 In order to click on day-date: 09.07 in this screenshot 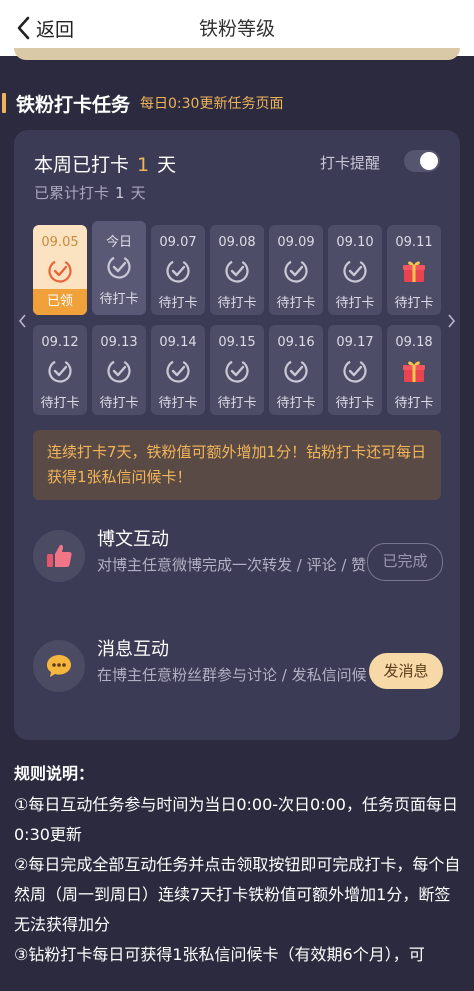, I will do `click(178, 242)`.